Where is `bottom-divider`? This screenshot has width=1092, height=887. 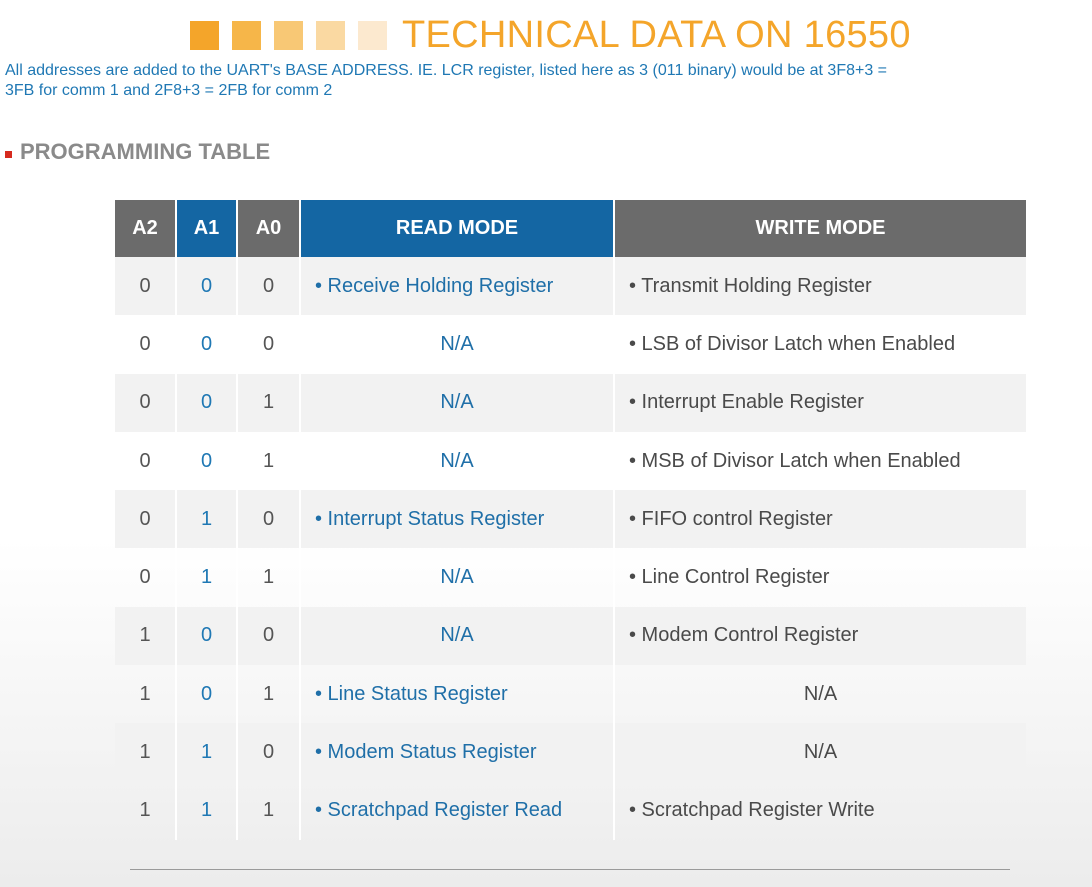
bottom-divider is located at coordinates (570, 869).